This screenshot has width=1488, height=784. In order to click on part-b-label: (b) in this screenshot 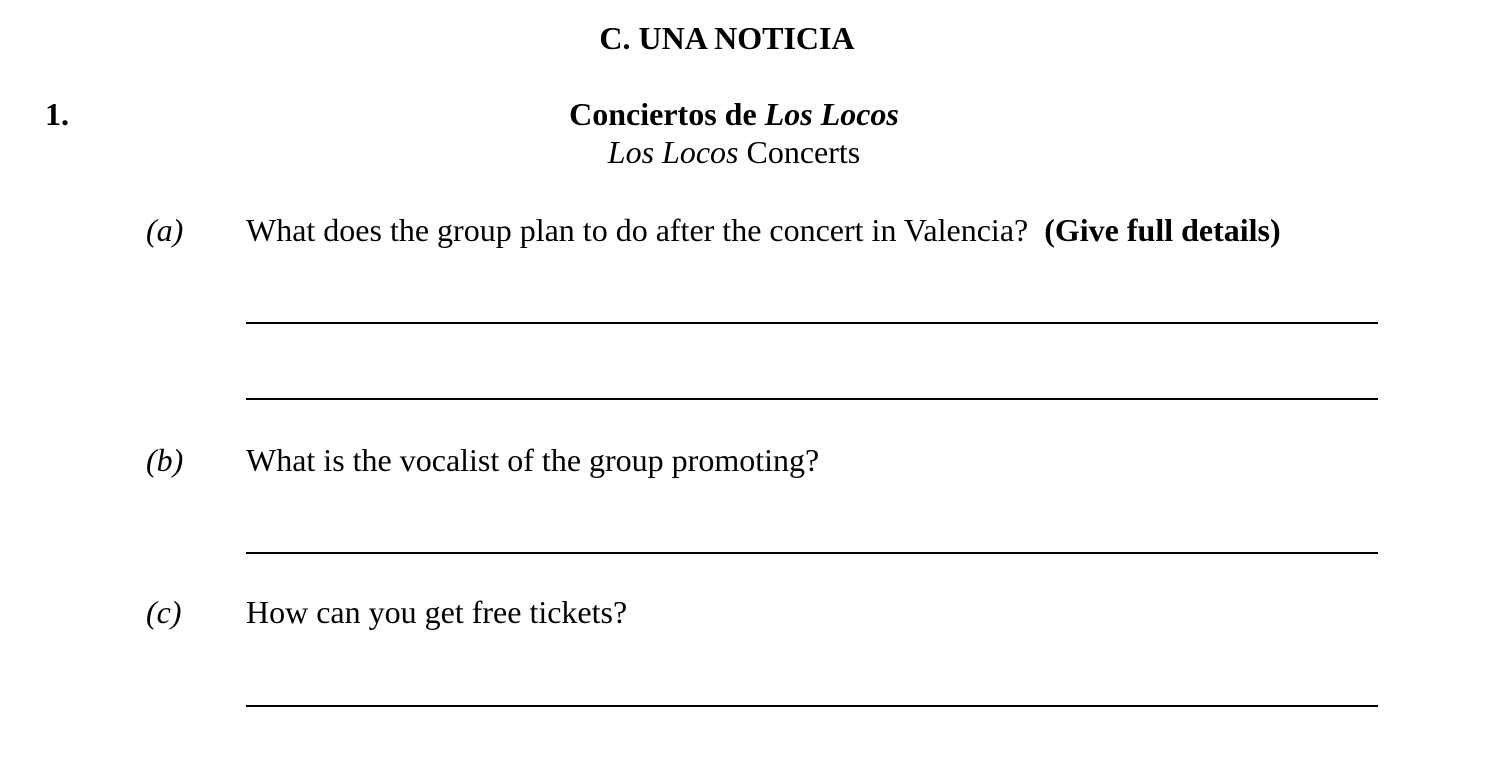, I will do `click(165, 460)`.